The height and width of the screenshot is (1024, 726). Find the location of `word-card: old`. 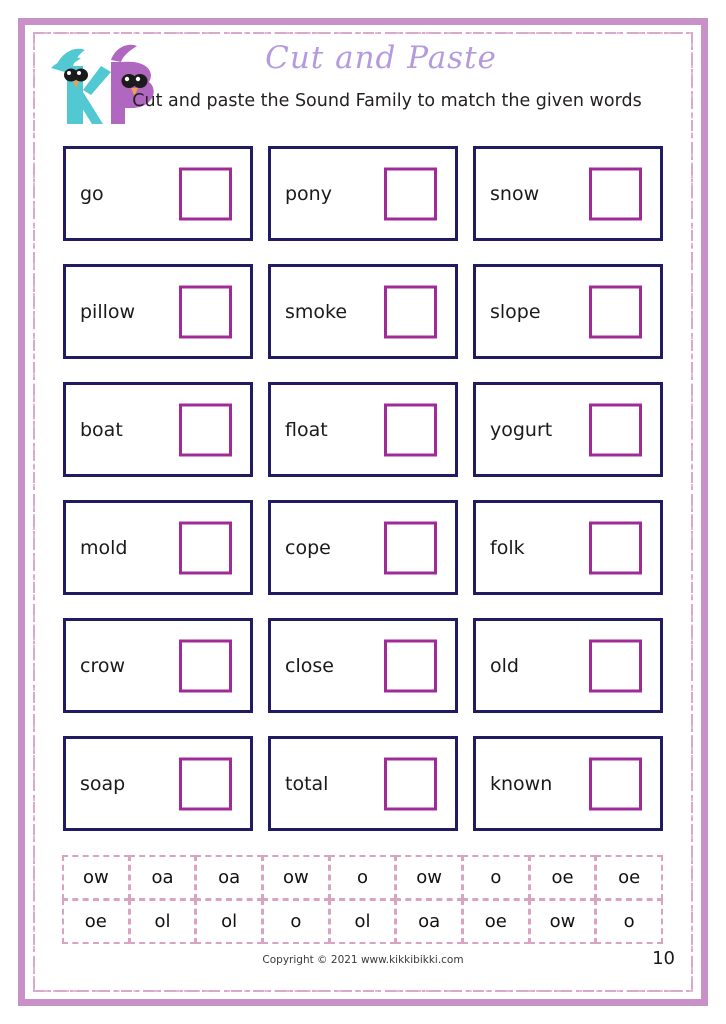

word-card: old is located at coordinates (568, 665).